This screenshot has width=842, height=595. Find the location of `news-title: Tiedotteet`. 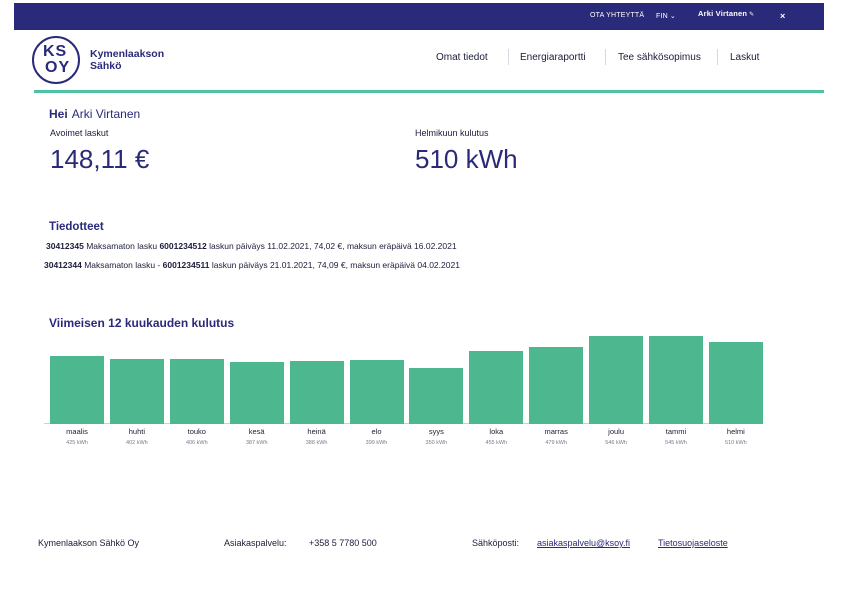

news-title: Tiedotteet is located at coordinates (76, 227).